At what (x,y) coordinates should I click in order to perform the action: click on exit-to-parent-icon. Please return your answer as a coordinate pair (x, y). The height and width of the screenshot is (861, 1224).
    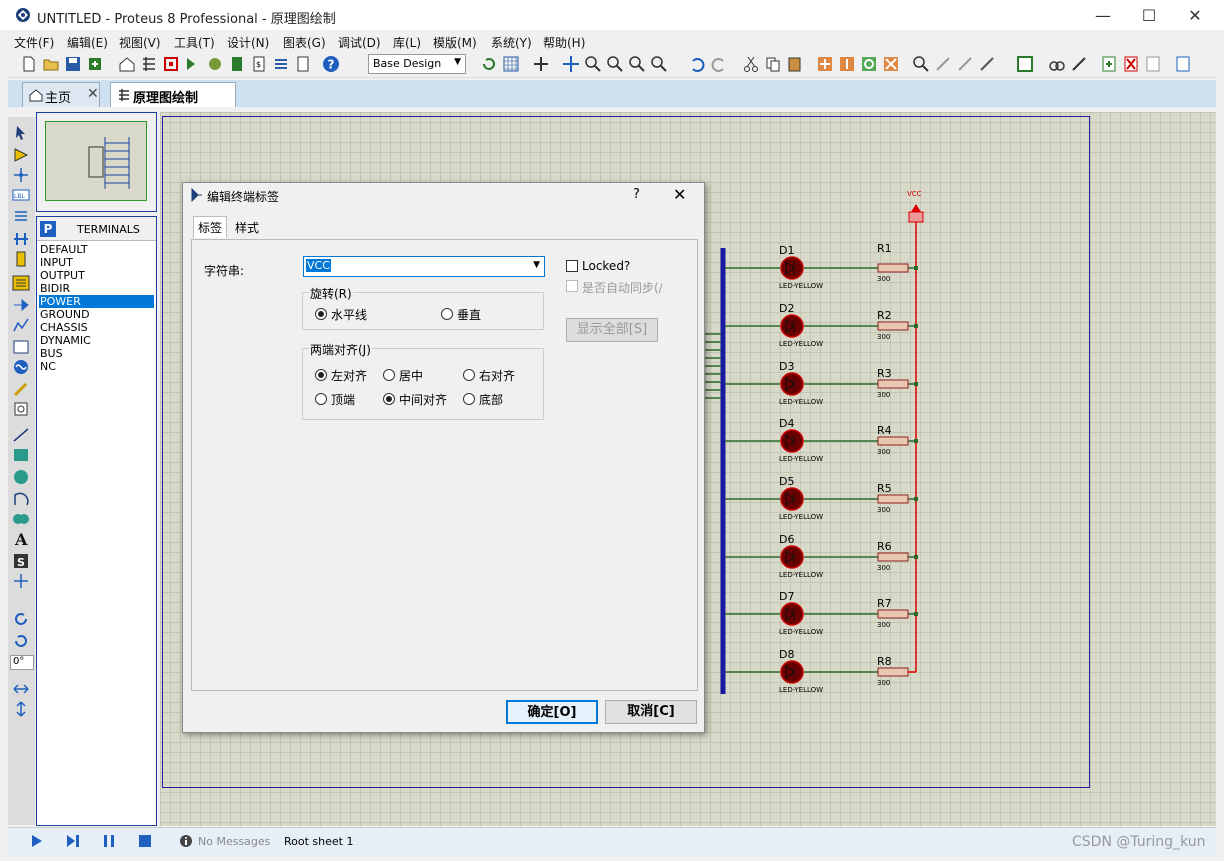
    Looking at the image, I should click on (1153, 64).